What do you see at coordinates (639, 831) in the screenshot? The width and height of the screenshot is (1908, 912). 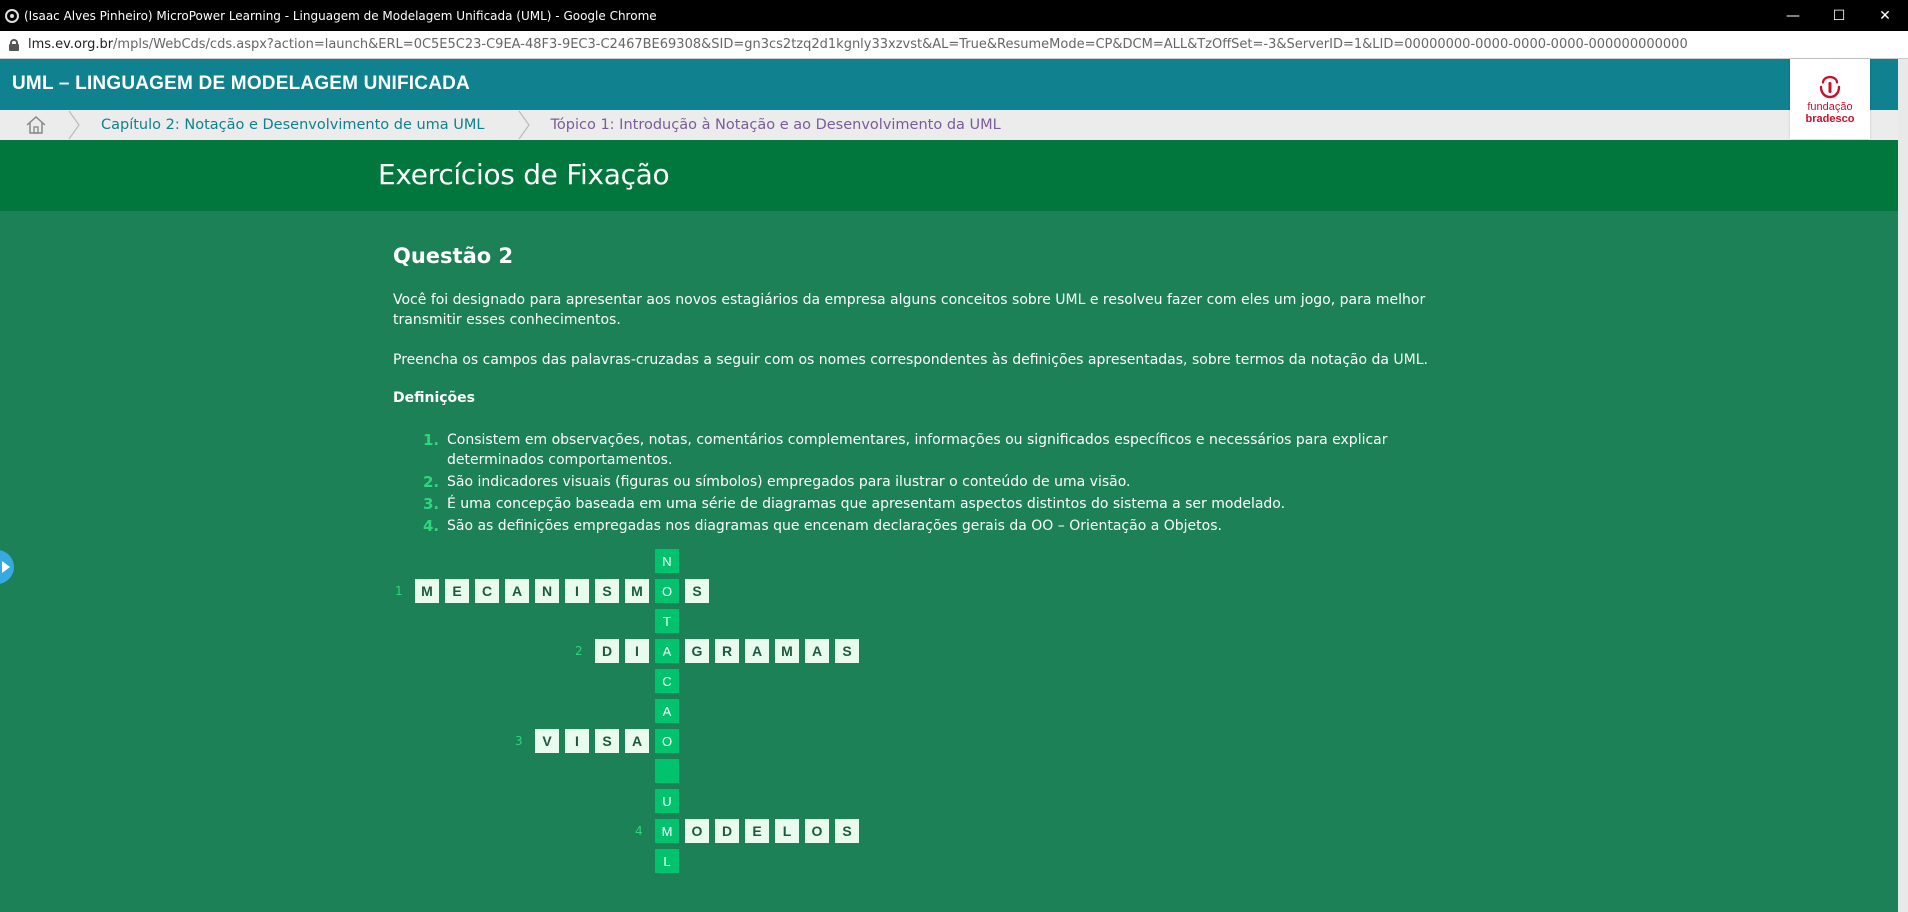 I see `clue-number: 4` at bounding box center [639, 831].